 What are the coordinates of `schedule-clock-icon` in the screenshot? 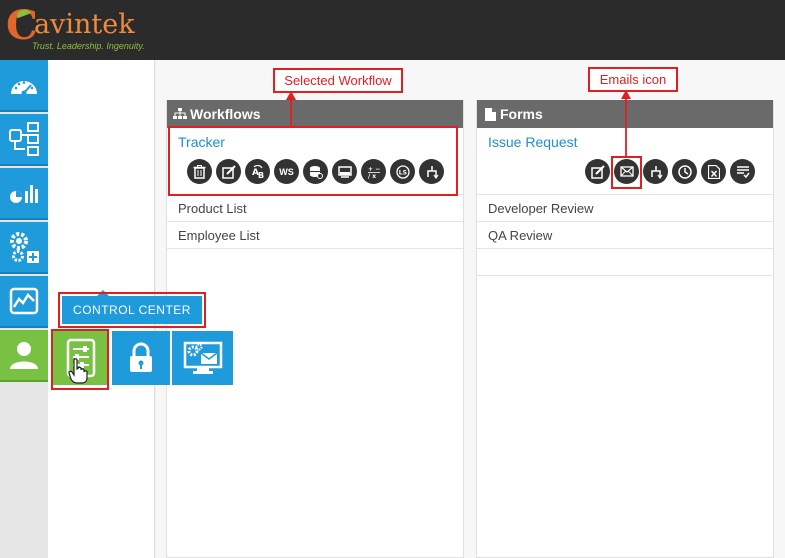 It's located at (684, 171).